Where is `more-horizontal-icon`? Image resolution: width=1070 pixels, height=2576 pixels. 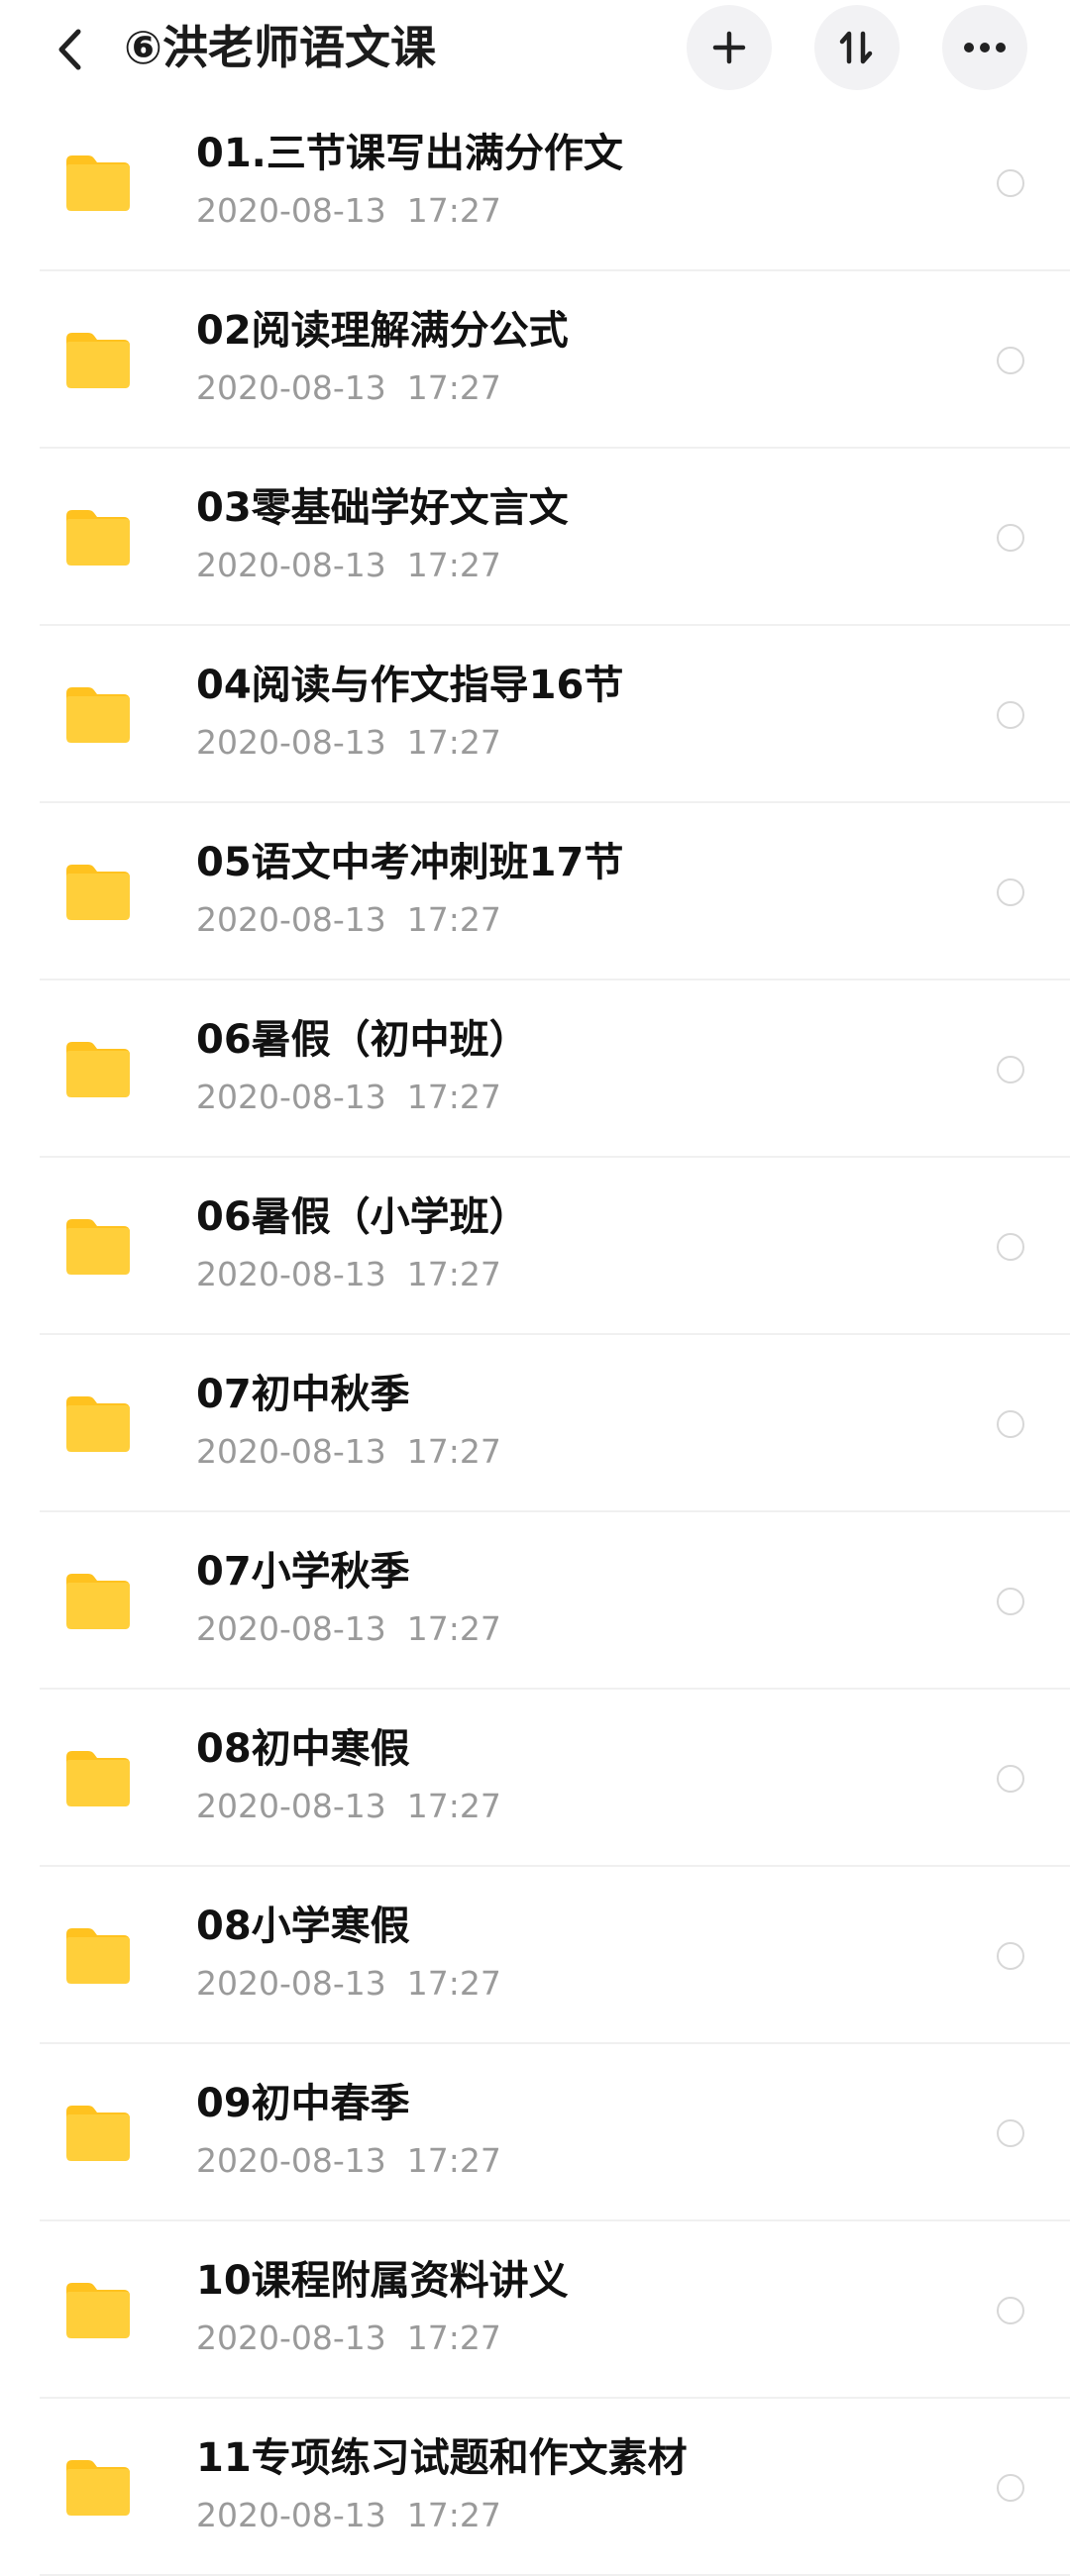
more-horizontal-icon is located at coordinates (985, 47).